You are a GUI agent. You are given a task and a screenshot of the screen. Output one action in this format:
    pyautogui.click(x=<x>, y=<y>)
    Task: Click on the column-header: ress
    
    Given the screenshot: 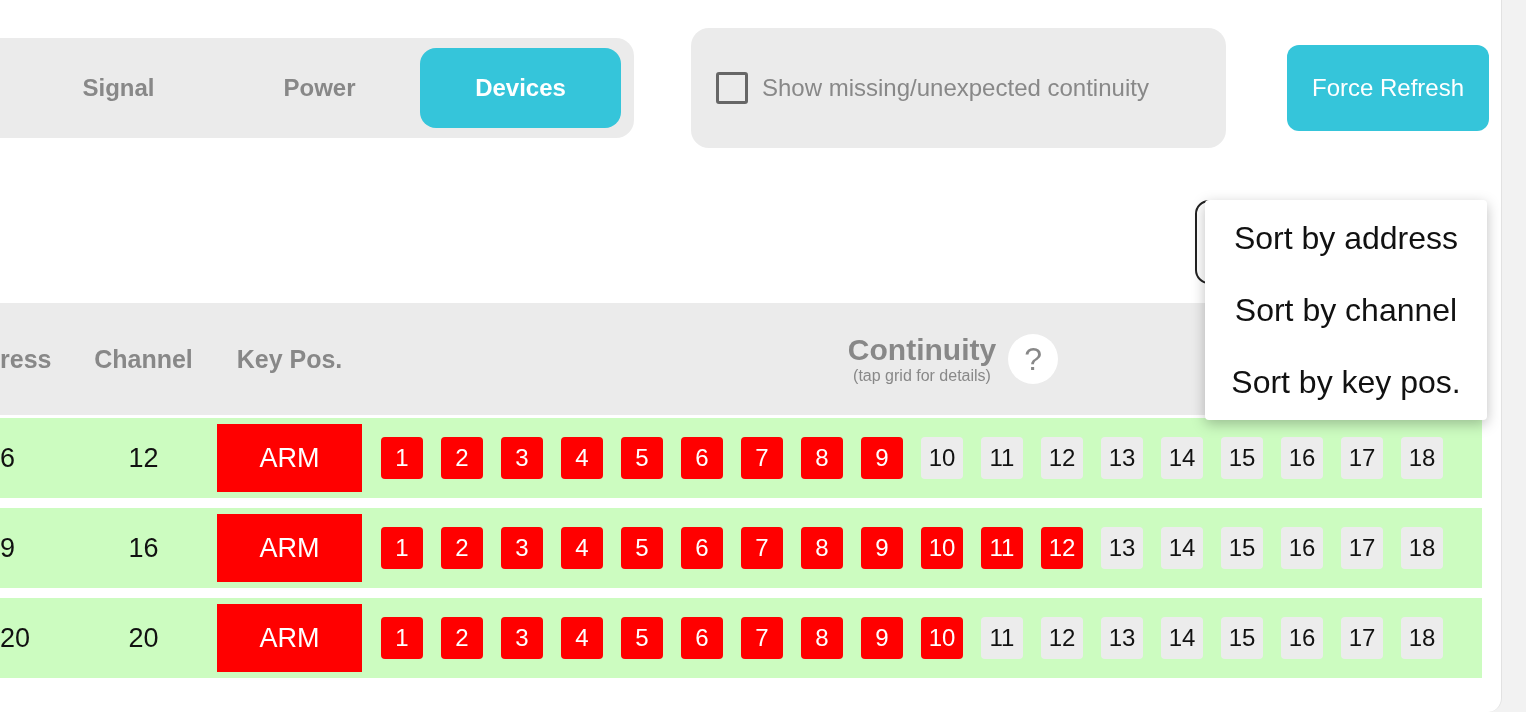 What is the action you would take?
    pyautogui.click(x=26, y=359)
    